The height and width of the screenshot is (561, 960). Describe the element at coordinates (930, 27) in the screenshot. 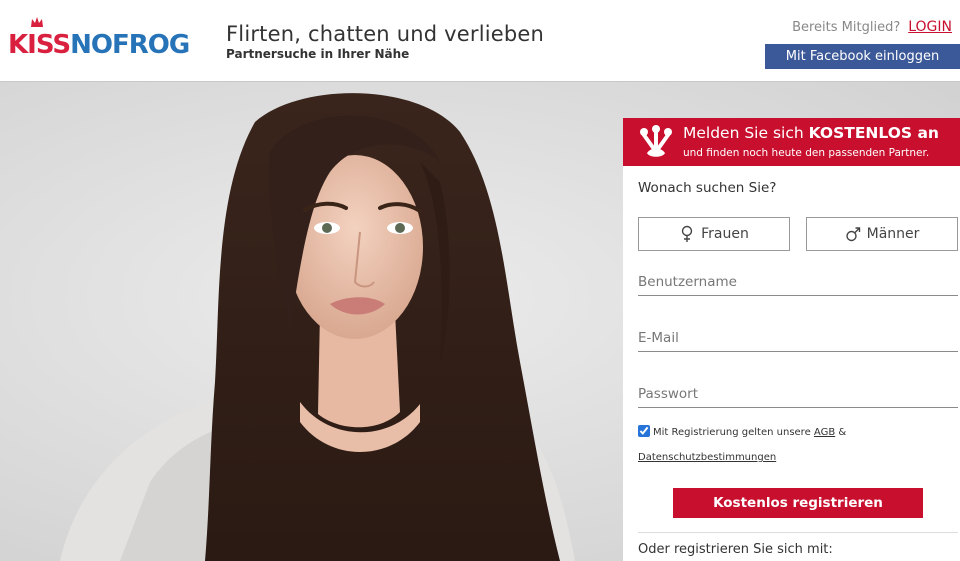

I see `login-link: LOGIN` at that location.